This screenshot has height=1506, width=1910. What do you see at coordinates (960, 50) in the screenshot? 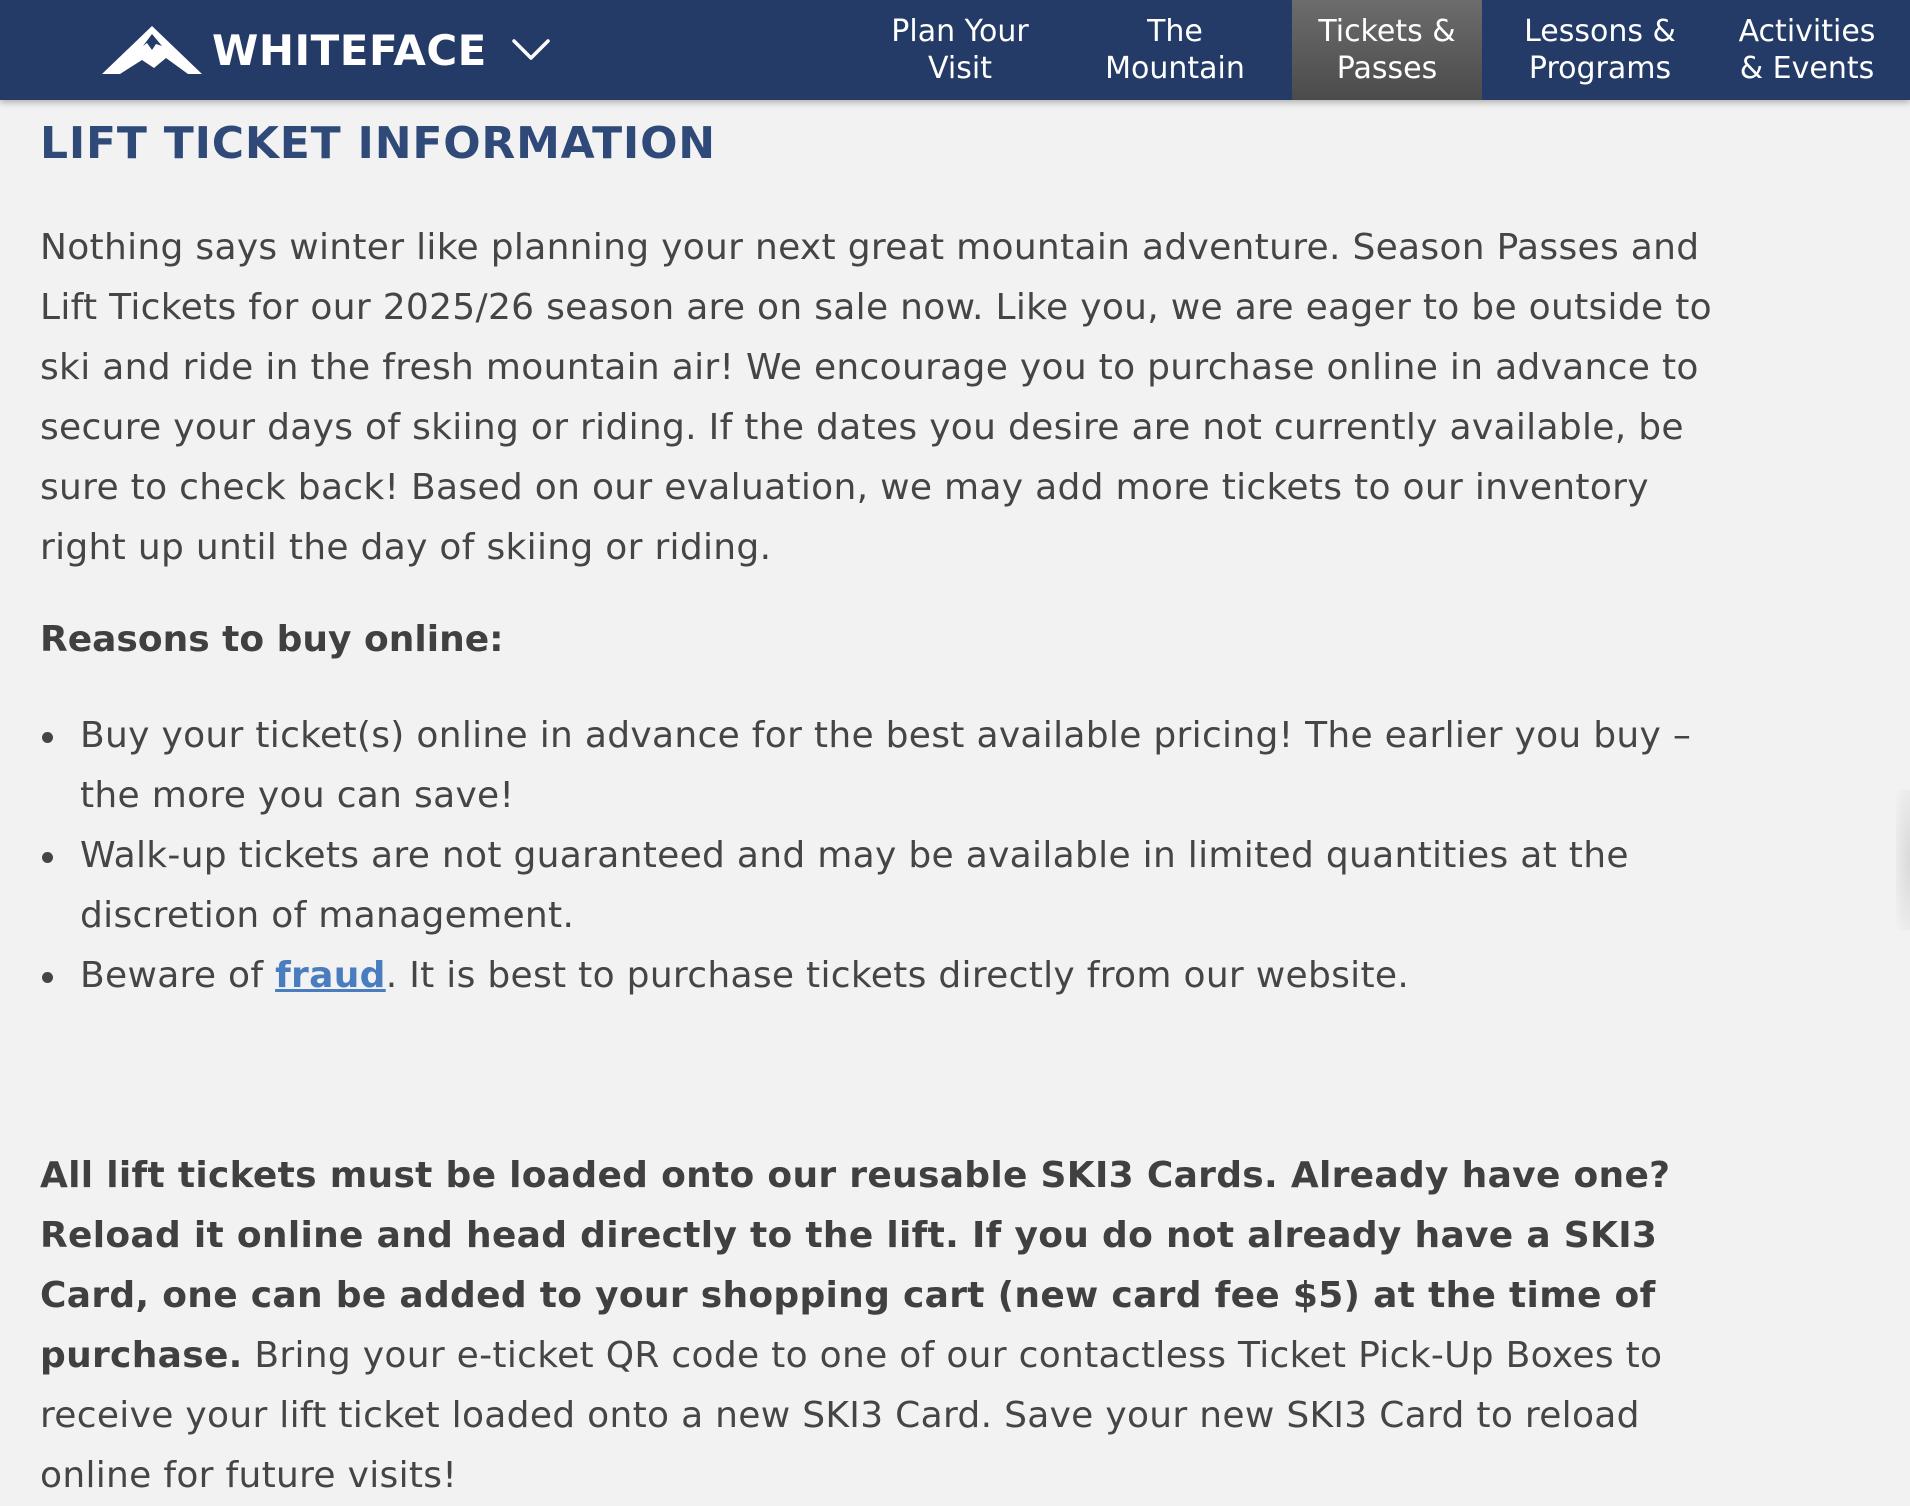
I see `nav-plan-your-visit: Plan Your Visit` at bounding box center [960, 50].